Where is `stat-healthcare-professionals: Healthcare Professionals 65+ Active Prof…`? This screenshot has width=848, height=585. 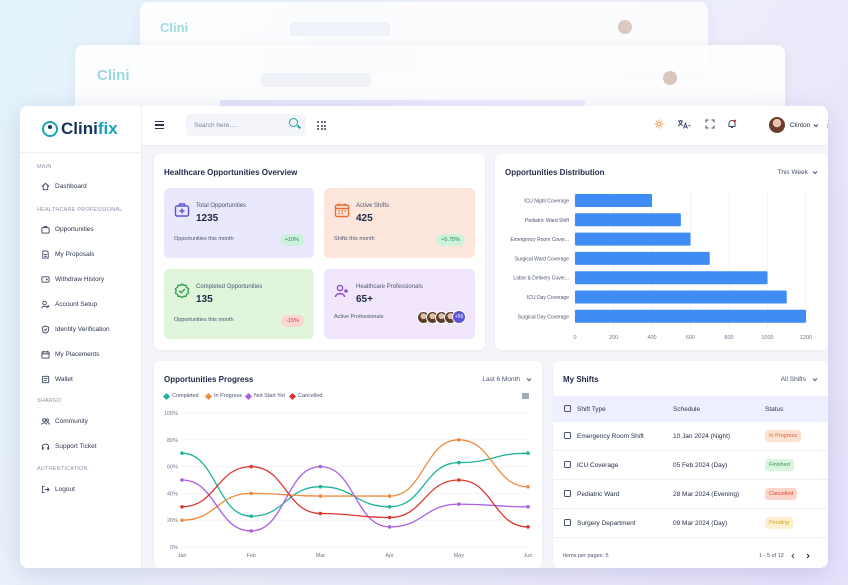 stat-healthcare-professionals: Healthcare Professionals 65+ Active Prof… is located at coordinates (399, 304).